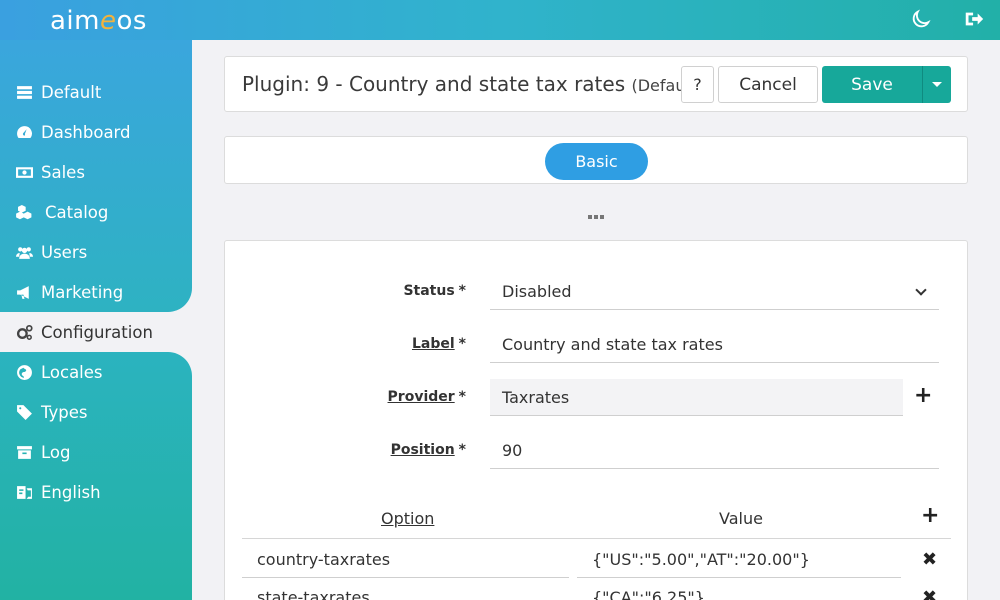 Image resolution: width=1000 pixels, height=600 pixels. Describe the element at coordinates (24, 332) in the screenshot. I see `cogs-icon` at that location.